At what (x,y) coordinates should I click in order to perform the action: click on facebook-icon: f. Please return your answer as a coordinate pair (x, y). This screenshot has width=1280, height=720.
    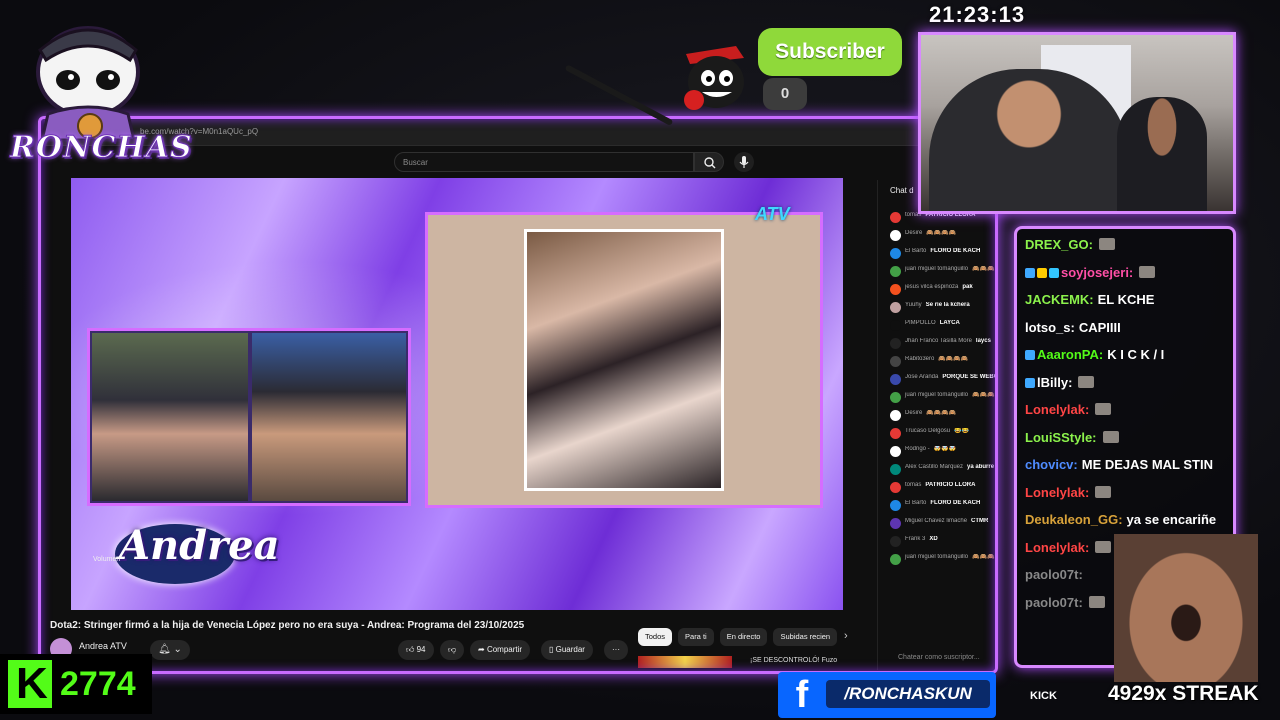
    Looking at the image, I should click on (802, 695).